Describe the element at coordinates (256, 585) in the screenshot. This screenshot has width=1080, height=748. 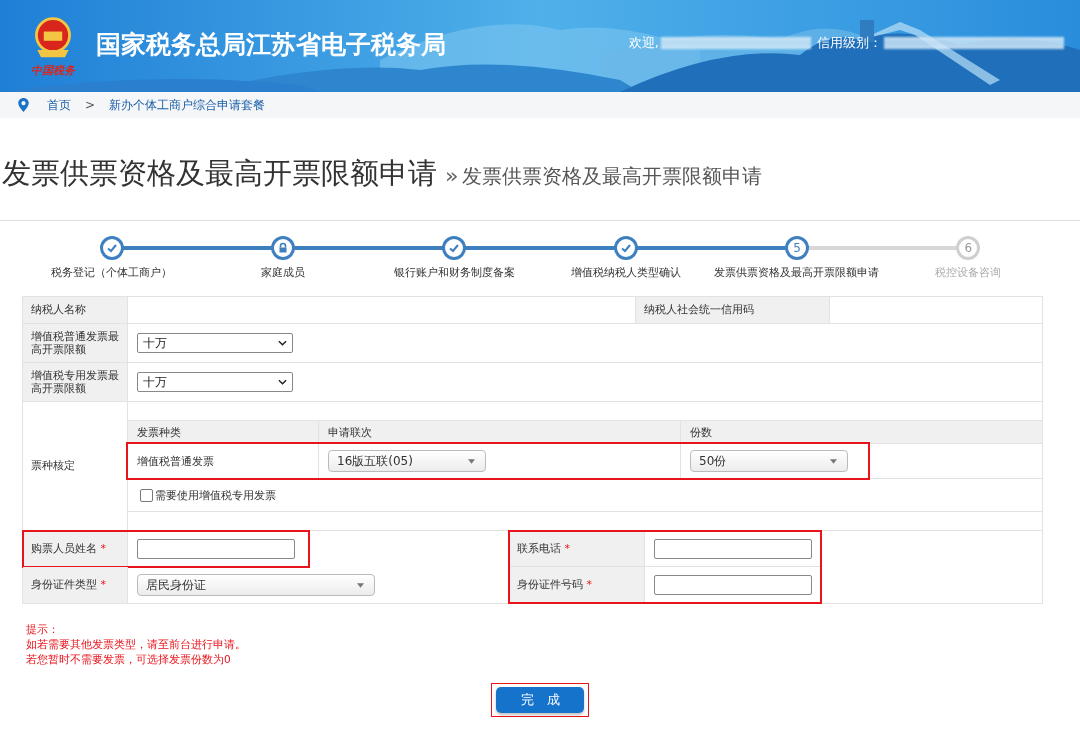
I see `dropdown: 居民身份证` at that location.